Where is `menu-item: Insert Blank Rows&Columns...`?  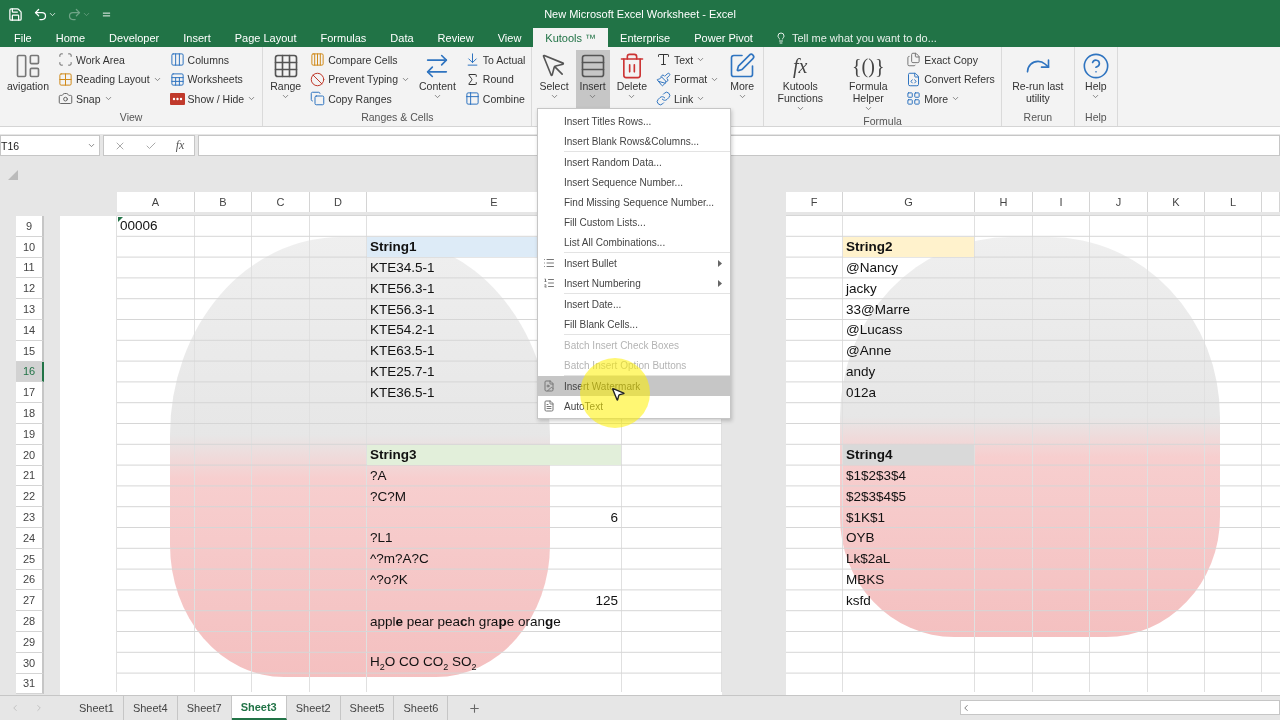 menu-item: Insert Blank Rows&Columns... is located at coordinates (634, 141).